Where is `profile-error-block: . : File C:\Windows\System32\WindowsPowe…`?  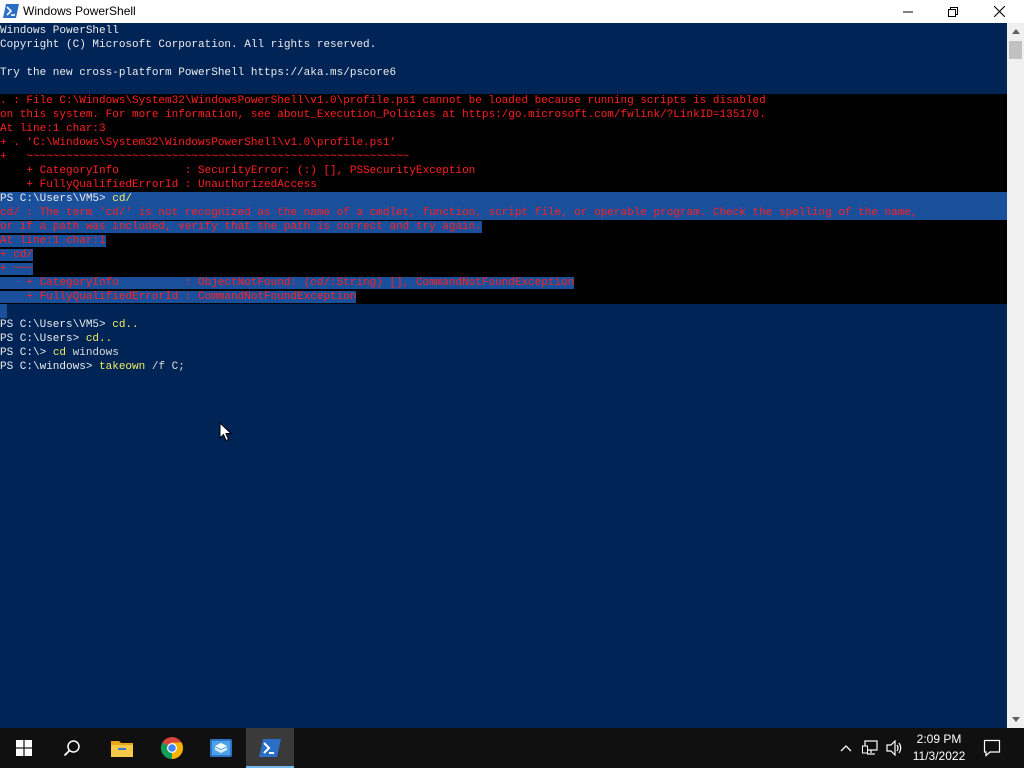
profile-error-block: . : File C:\Windows\System32\WindowsPowe… is located at coordinates (503, 143).